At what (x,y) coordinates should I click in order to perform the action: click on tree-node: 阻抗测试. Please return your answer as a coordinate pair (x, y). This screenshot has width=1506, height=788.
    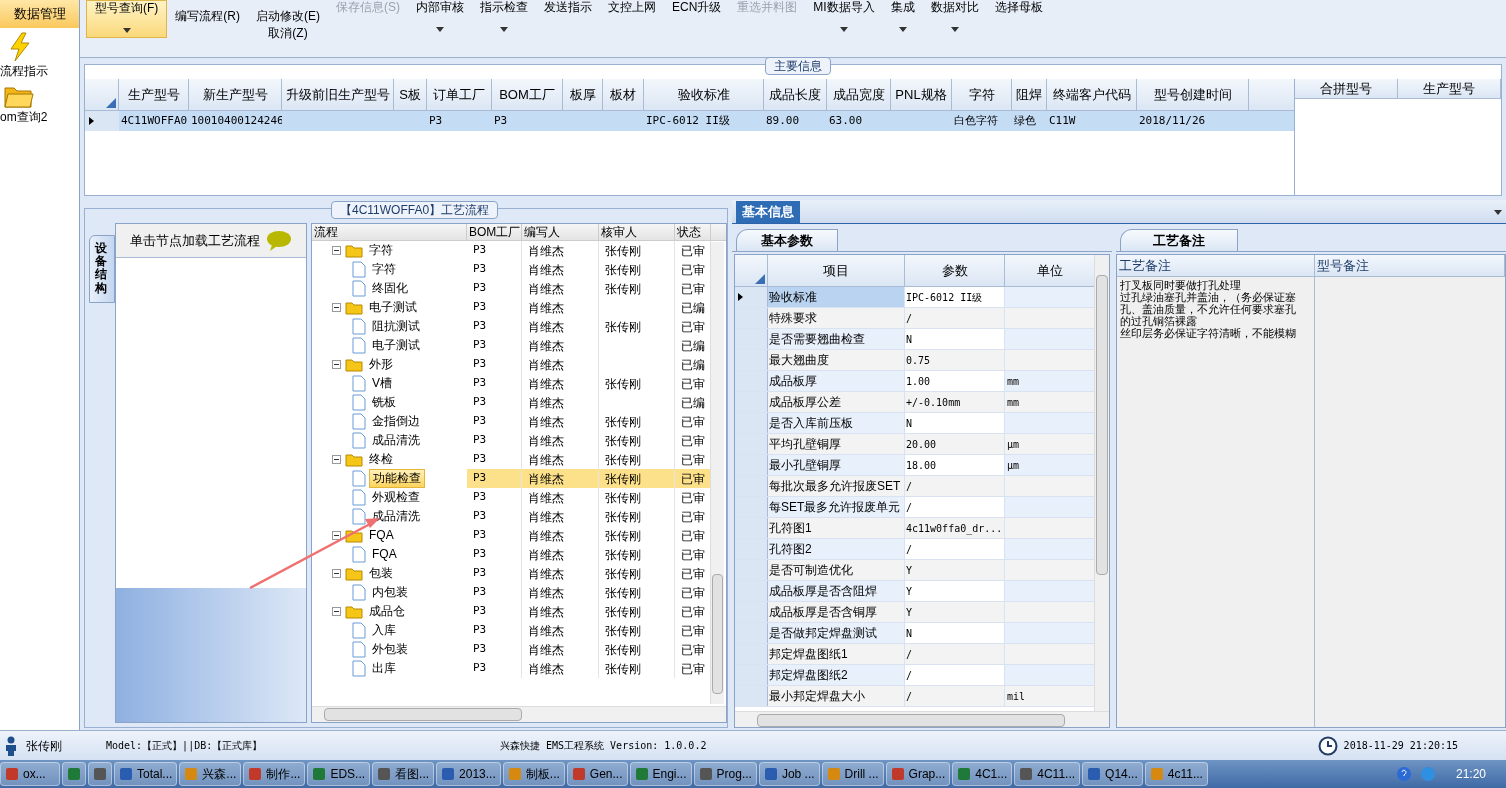
    Looking at the image, I should click on (396, 326).